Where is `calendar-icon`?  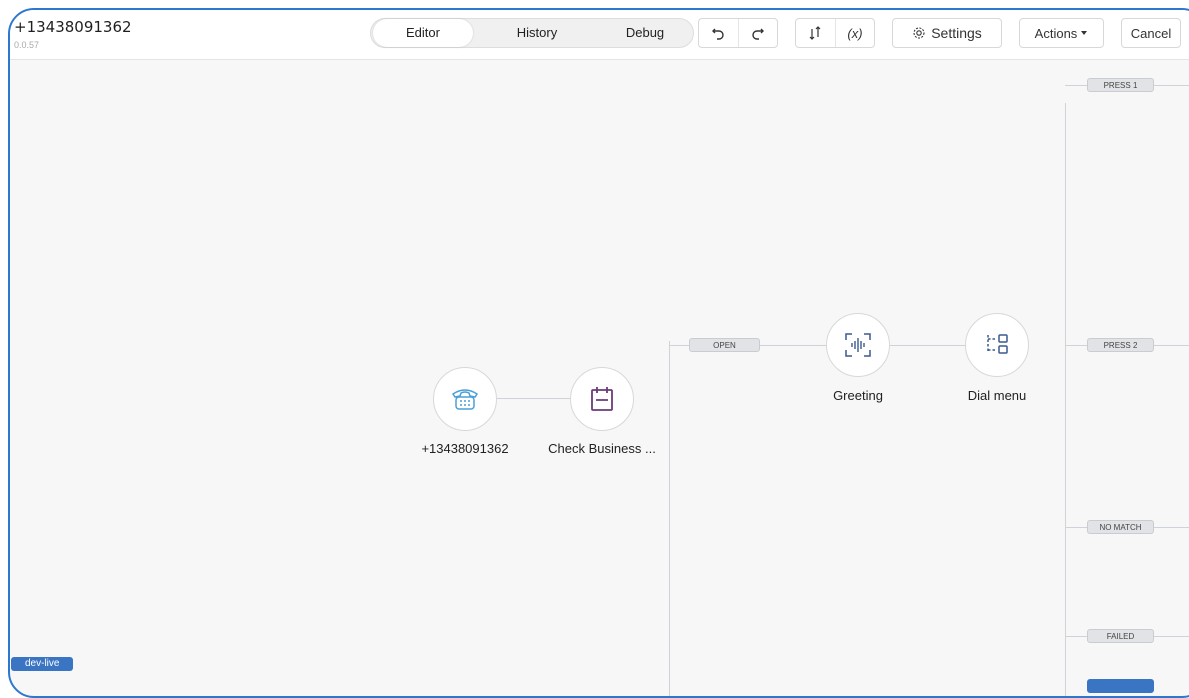
calendar-icon is located at coordinates (602, 399).